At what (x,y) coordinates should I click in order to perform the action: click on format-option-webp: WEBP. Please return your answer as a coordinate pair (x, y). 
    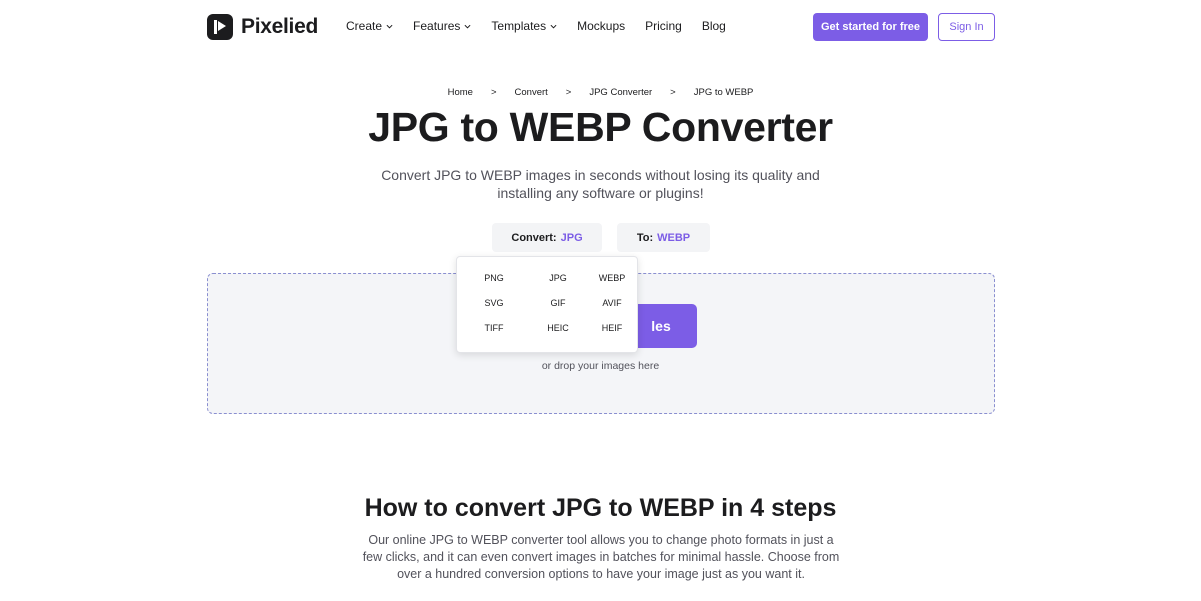
    Looking at the image, I should click on (612, 278).